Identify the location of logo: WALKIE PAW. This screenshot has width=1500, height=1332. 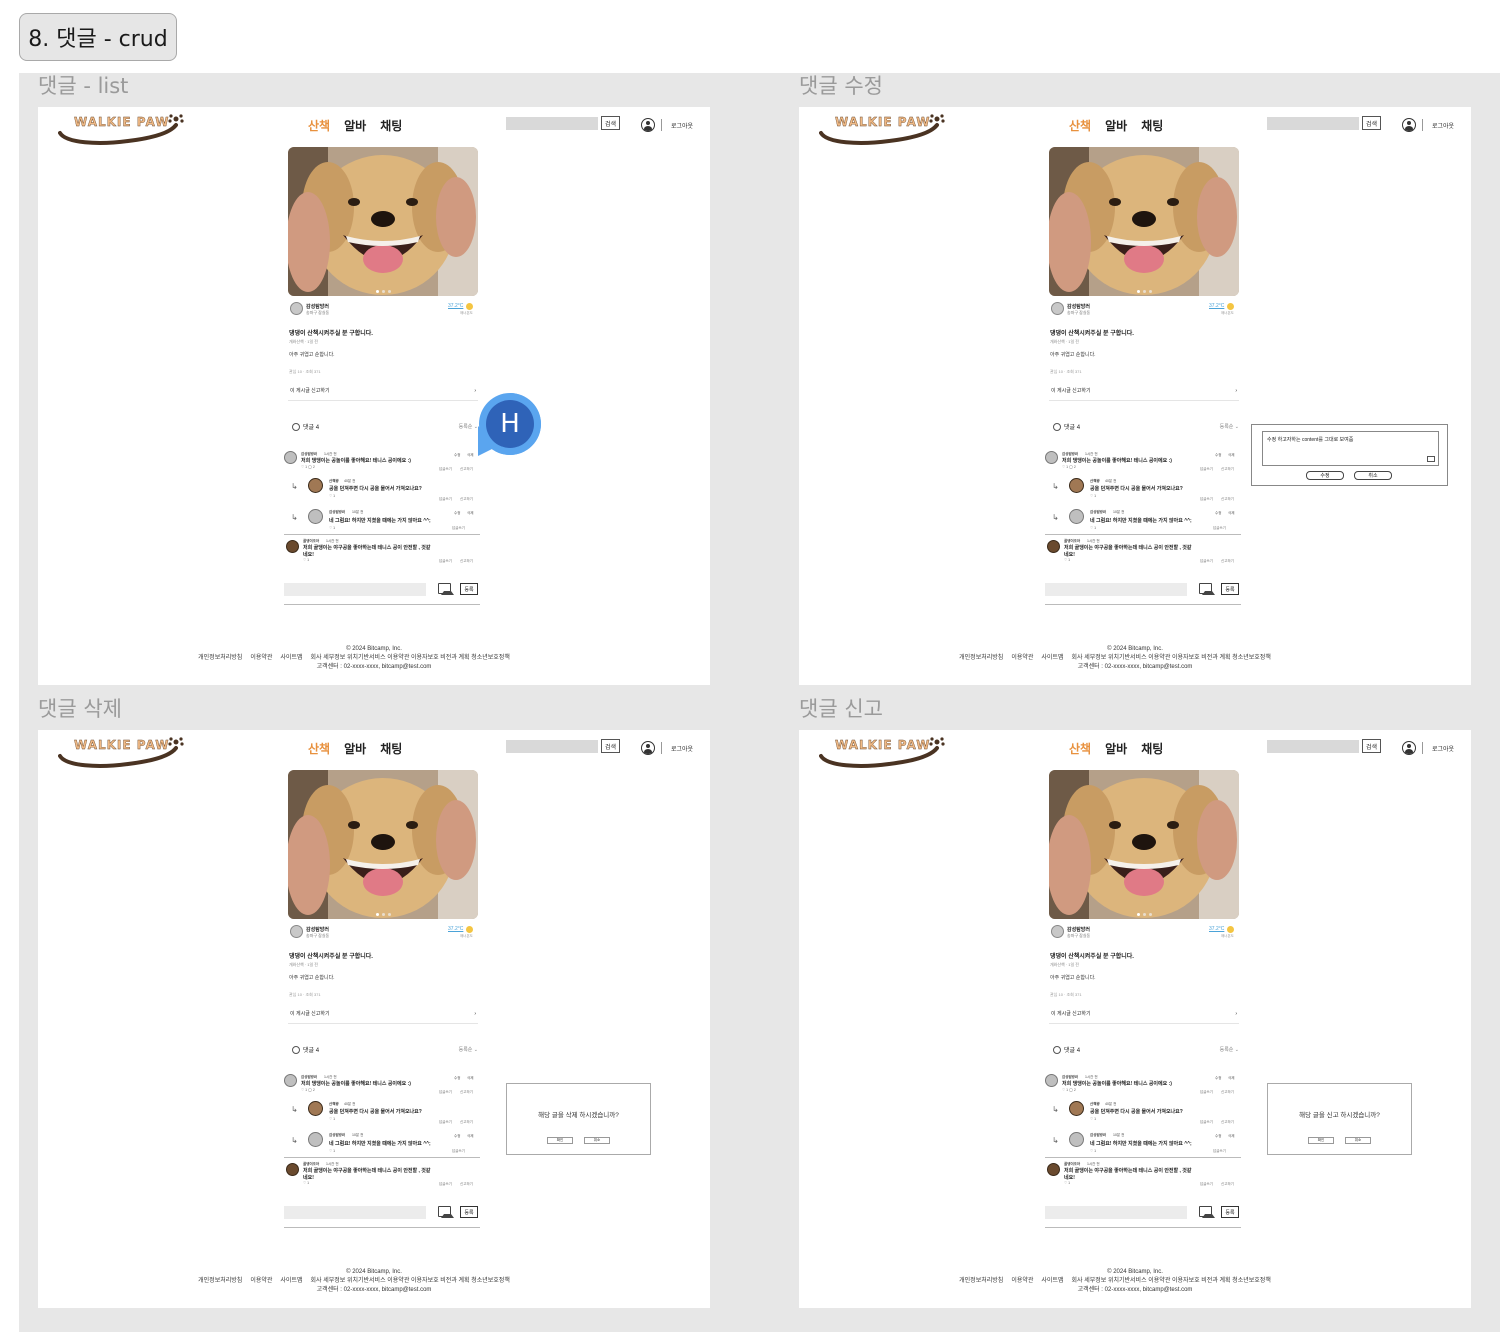
(122, 129).